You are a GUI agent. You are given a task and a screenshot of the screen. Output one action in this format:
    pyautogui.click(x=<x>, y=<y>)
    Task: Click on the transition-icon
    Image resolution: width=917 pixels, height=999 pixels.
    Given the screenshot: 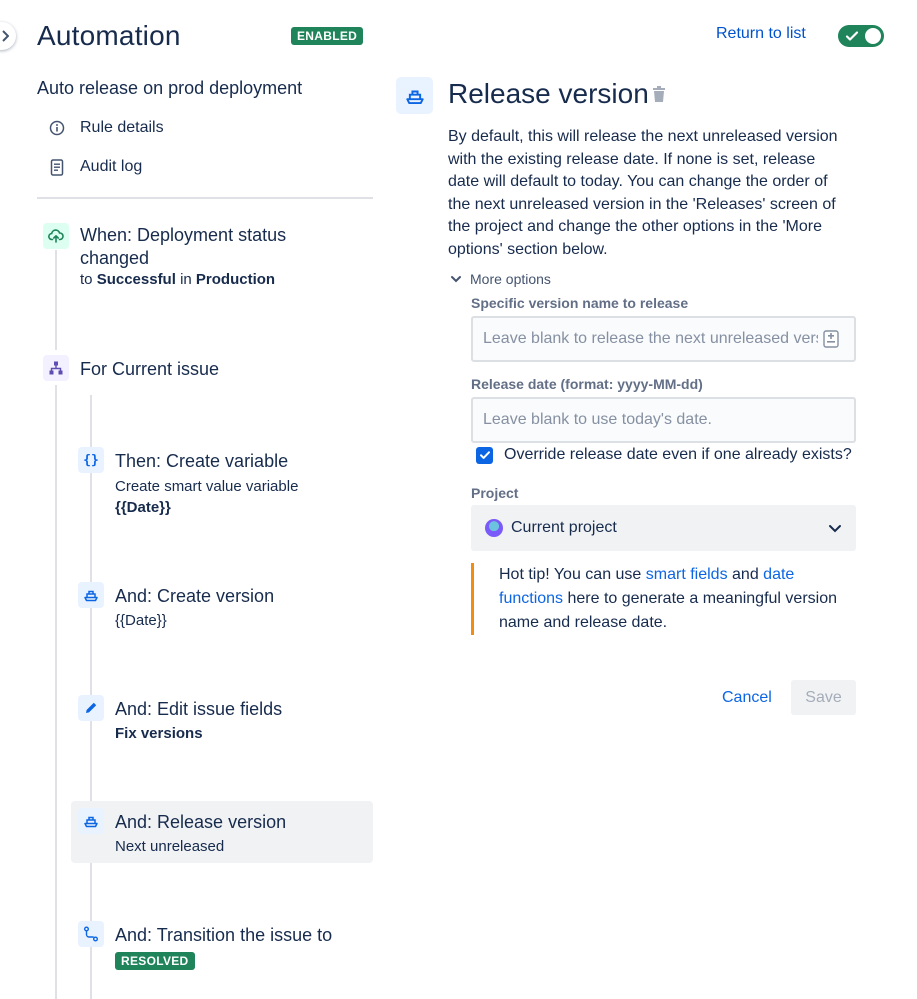 What is the action you would take?
    pyautogui.click(x=91, y=934)
    